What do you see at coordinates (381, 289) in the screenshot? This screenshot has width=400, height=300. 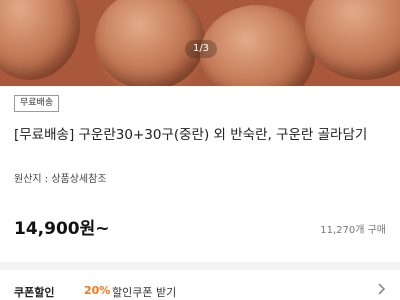 I see `chevron-right-icon` at bounding box center [381, 289].